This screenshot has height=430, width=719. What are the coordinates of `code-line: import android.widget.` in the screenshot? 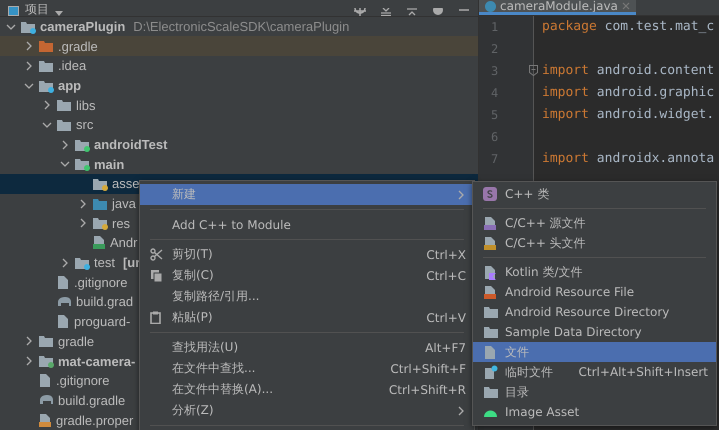 It's located at (629, 115).